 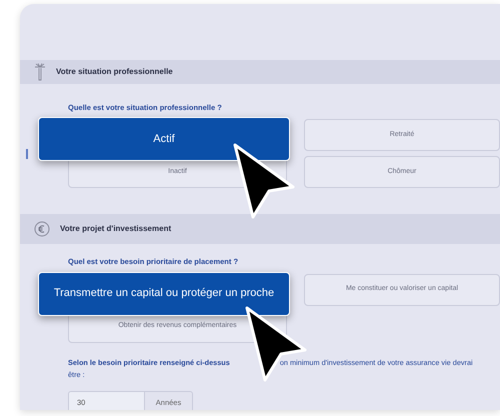 What do you see at coordinates (114, 72) in the screenshot?
I see `section-title: Votre situation professionnelle` at bounding box center [114, 72].